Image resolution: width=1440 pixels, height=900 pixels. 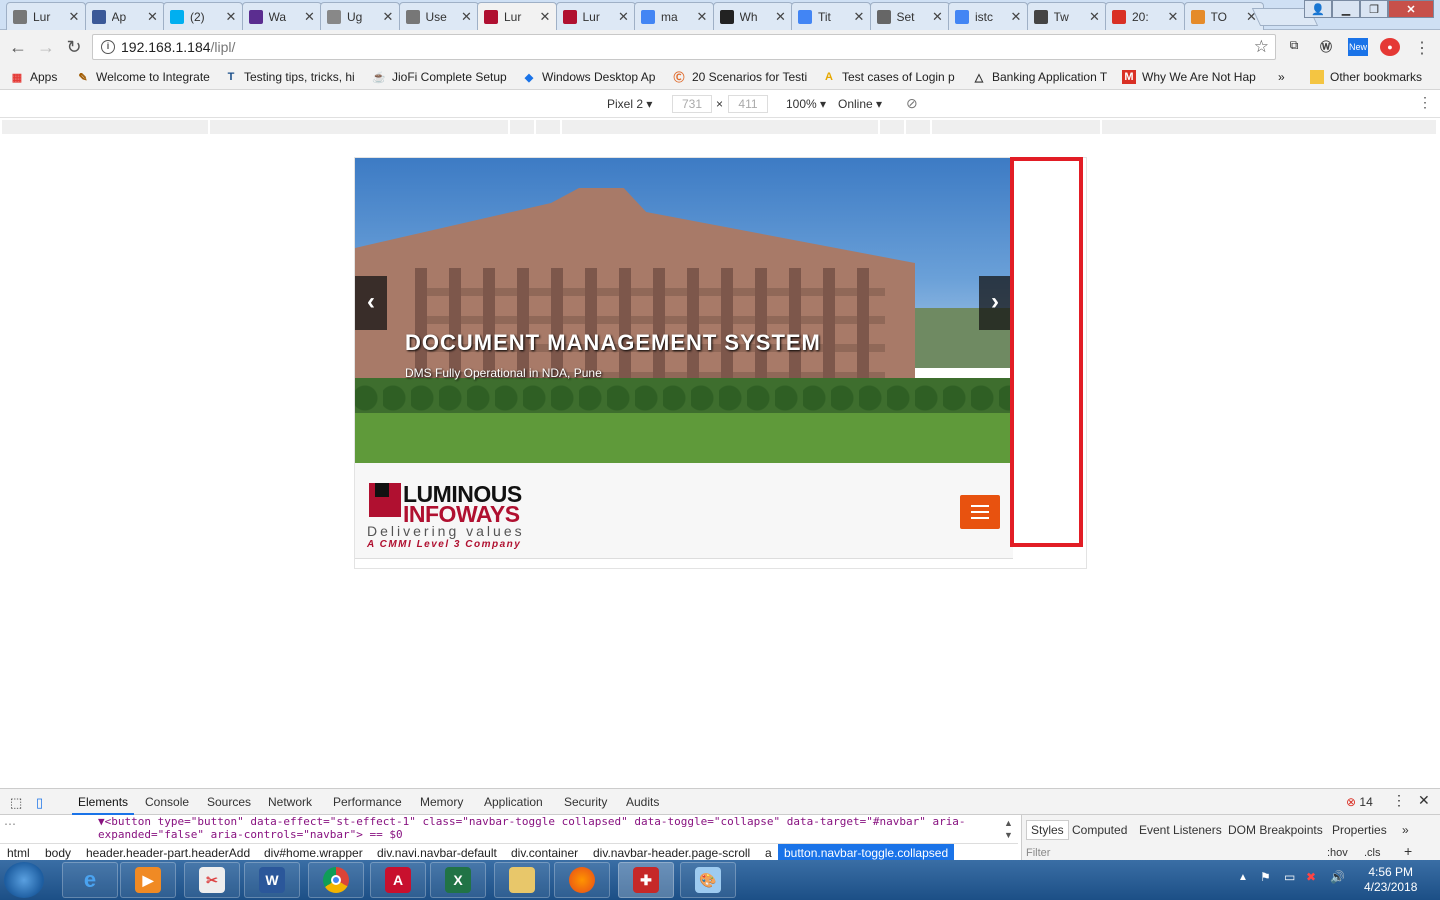 What do you see at coordinates (1422, 47) in the screenshot?
I see `chrome-menu-icon: ⋮` at bounding box center [1422, 47].